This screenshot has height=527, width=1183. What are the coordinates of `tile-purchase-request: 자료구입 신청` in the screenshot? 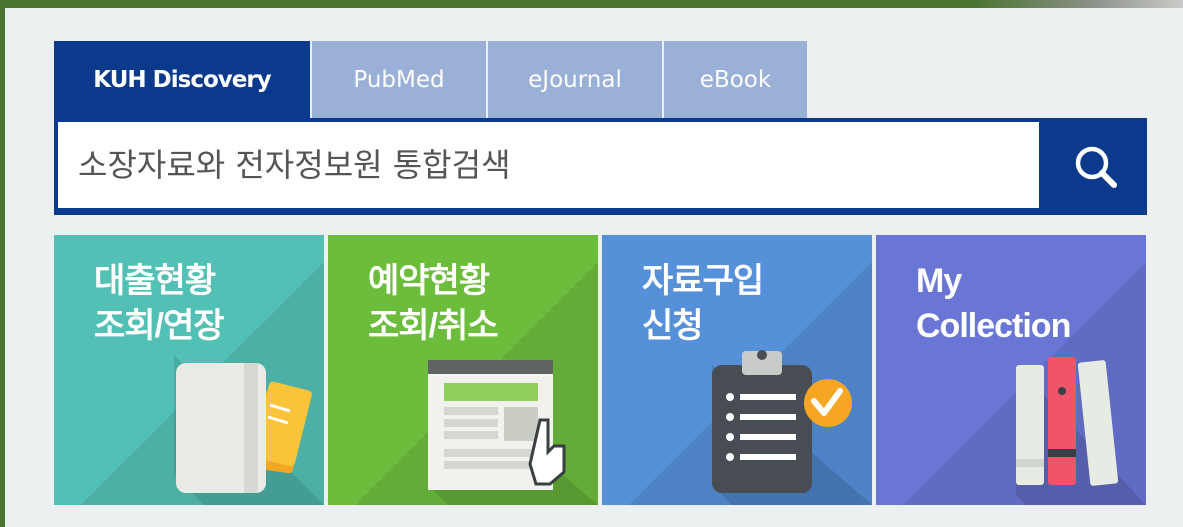 It's located at (737, 370).